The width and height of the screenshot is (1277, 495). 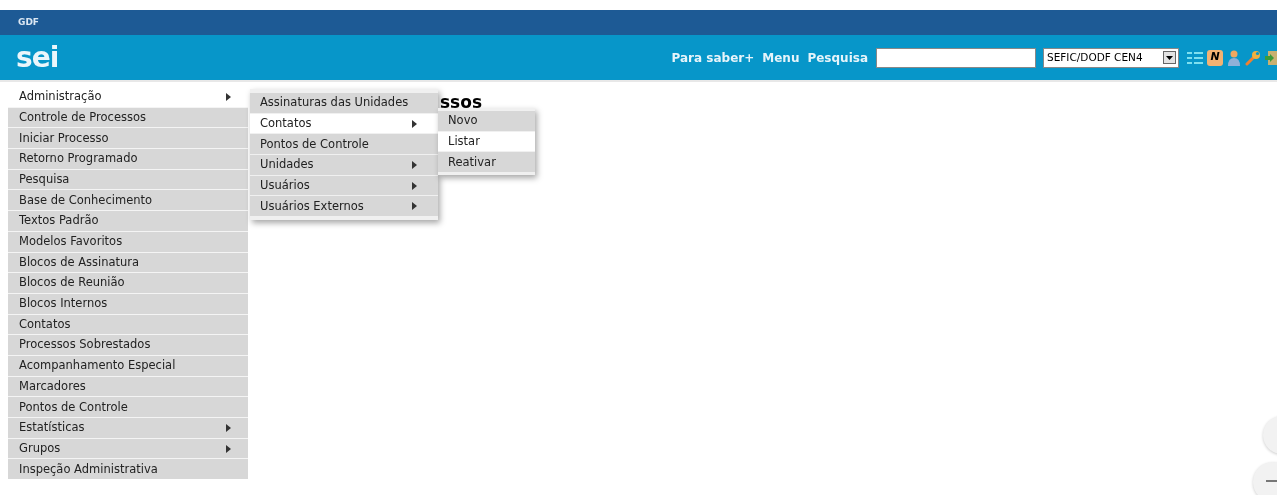 What do you see at coordinates (128, 138) in the screenshot?
I see `menu-item: Iniciar Processo` at bounding box center [128, 138].